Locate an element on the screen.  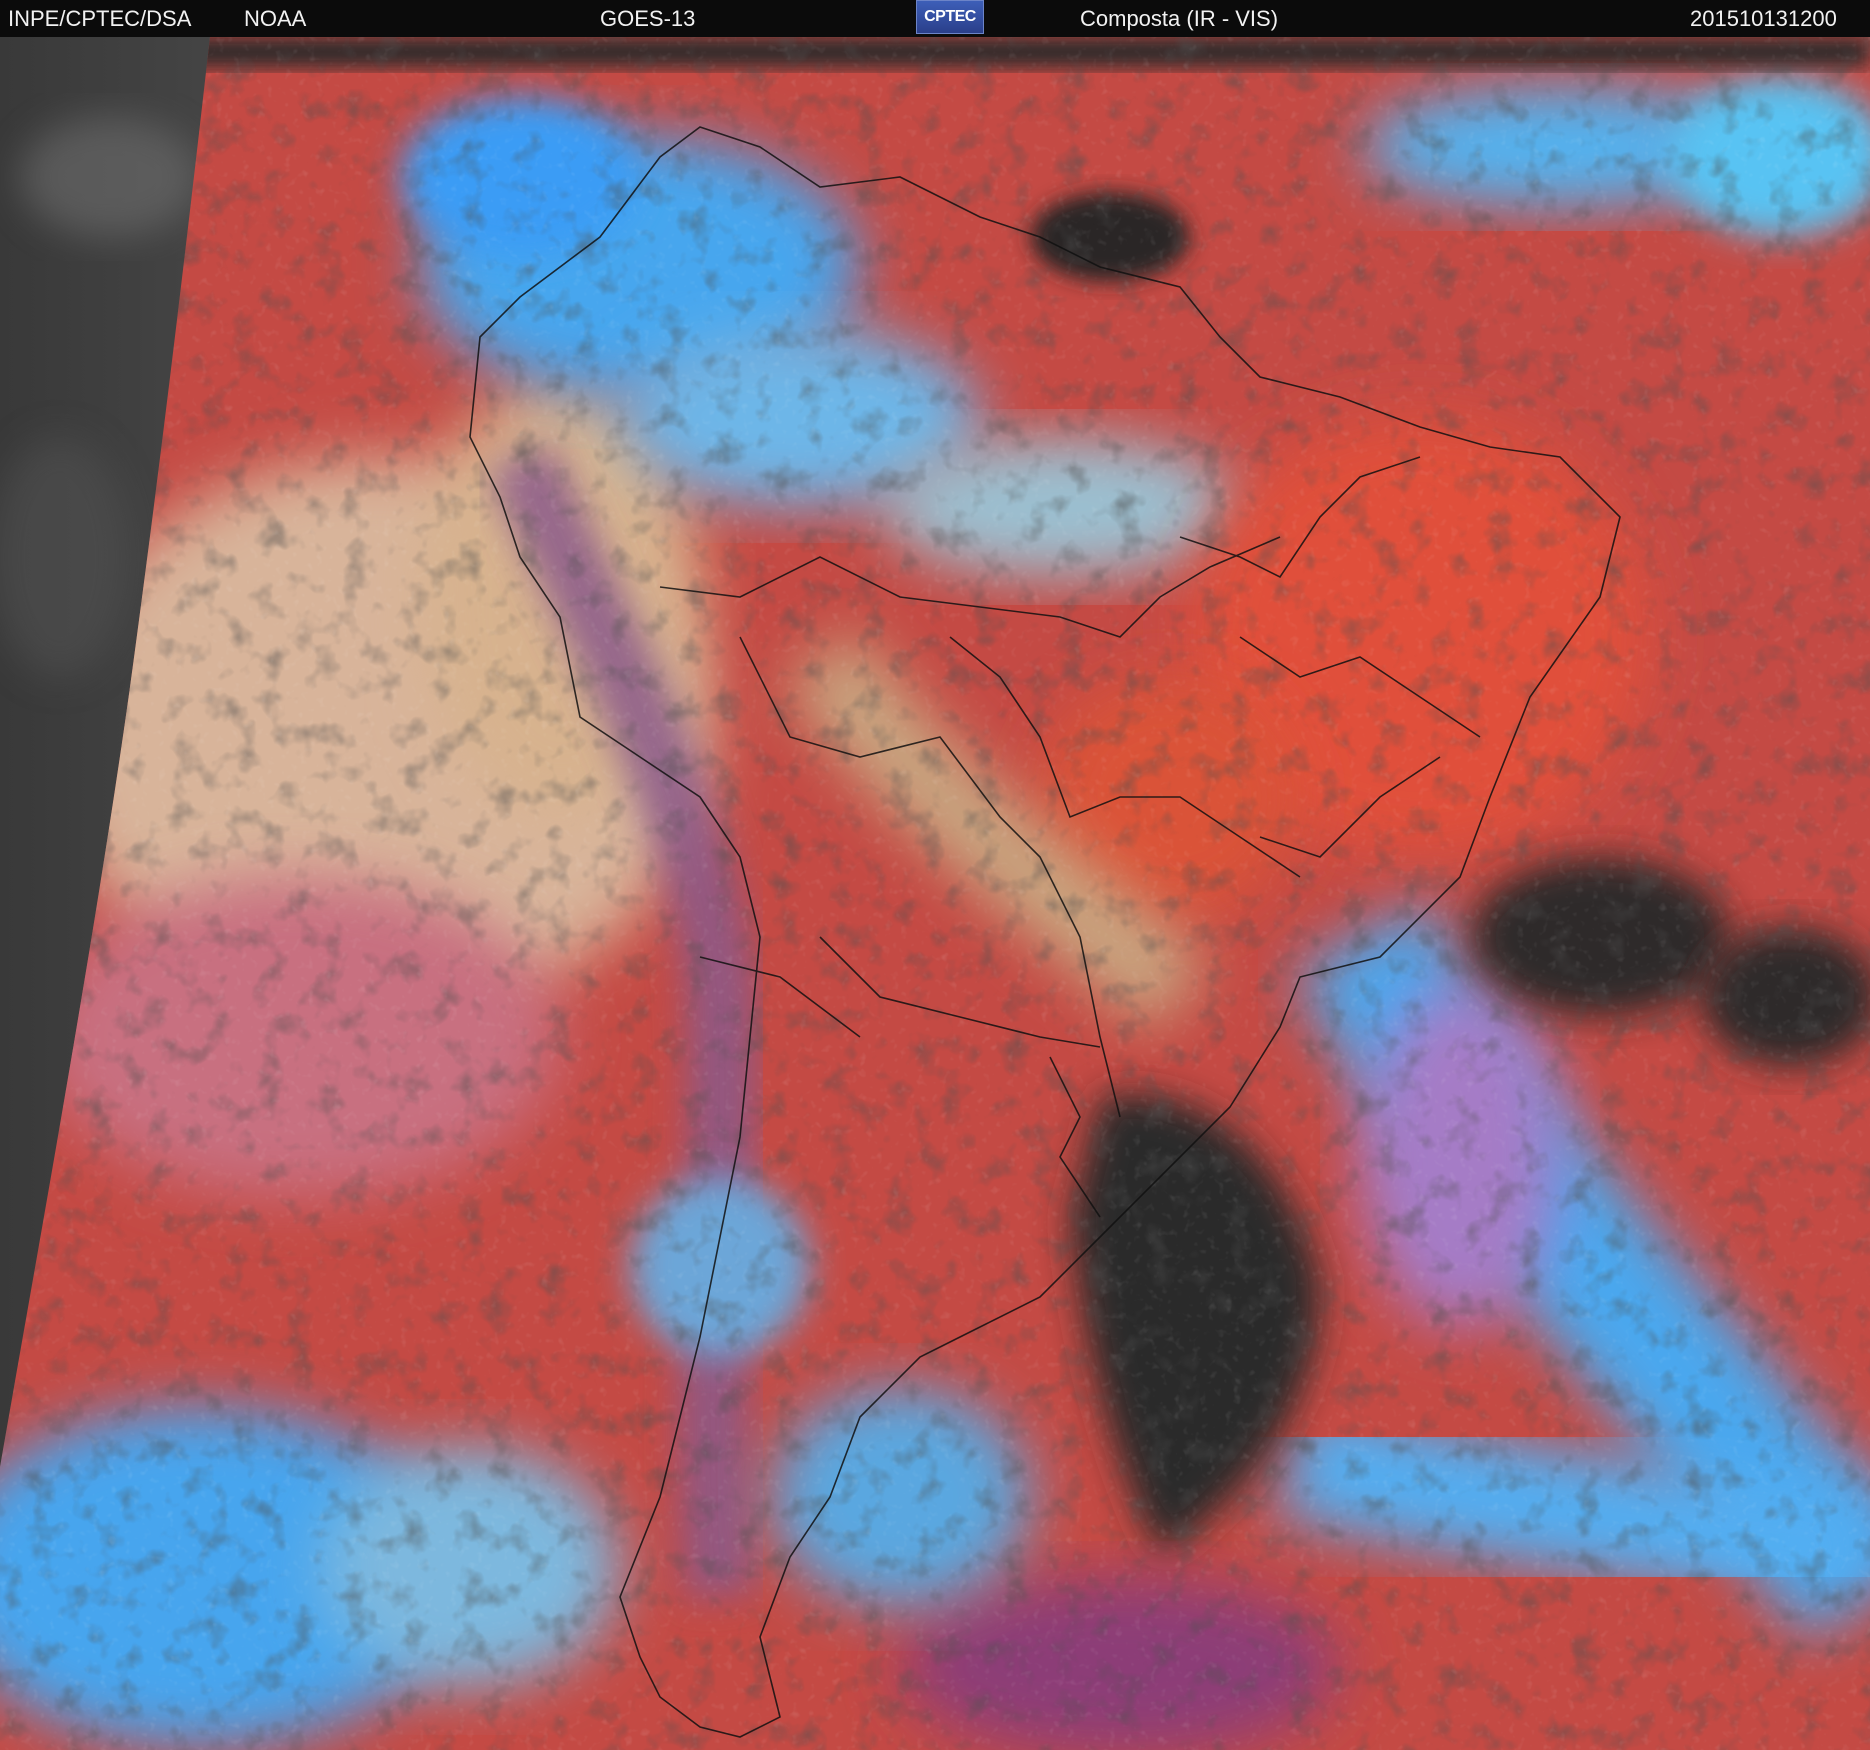
source-label: NOAA is located at coordinates (275, 18).